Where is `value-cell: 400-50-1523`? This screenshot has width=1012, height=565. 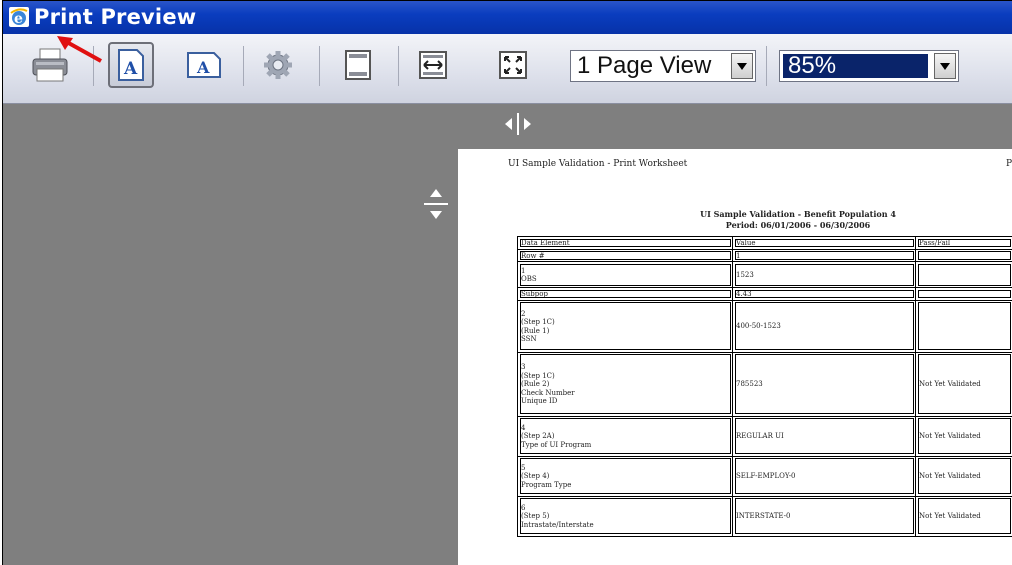 value-cell: 400-50-1523 is located at coordinates (824, 326).